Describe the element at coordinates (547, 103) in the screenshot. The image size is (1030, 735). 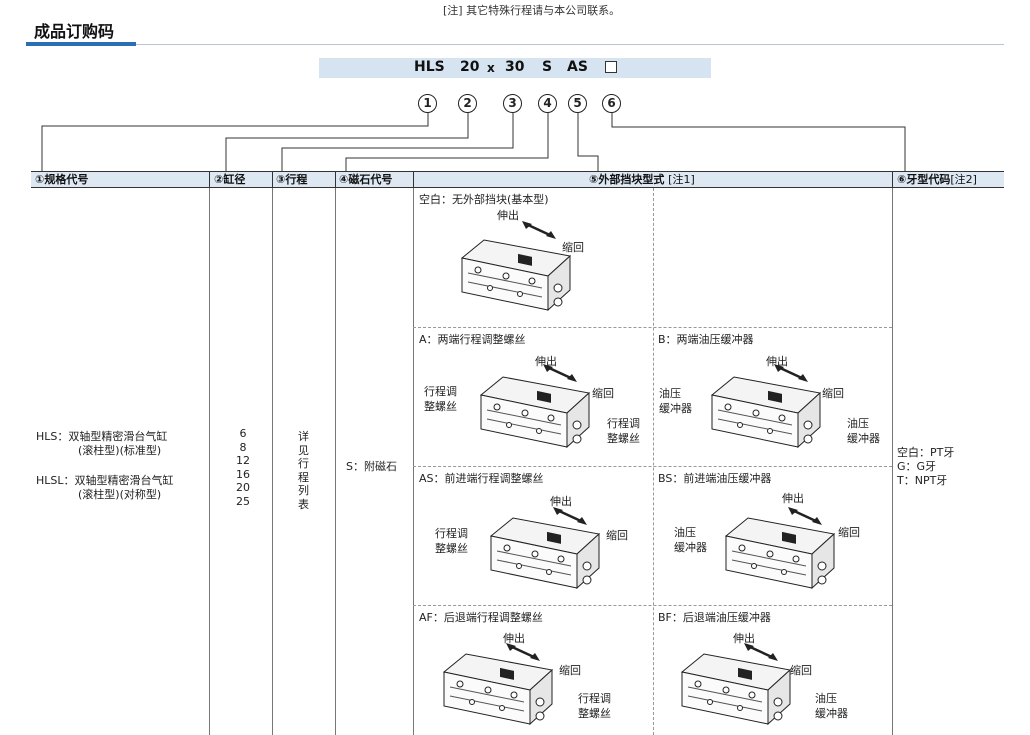
I see `circle-4: 4` at that location.